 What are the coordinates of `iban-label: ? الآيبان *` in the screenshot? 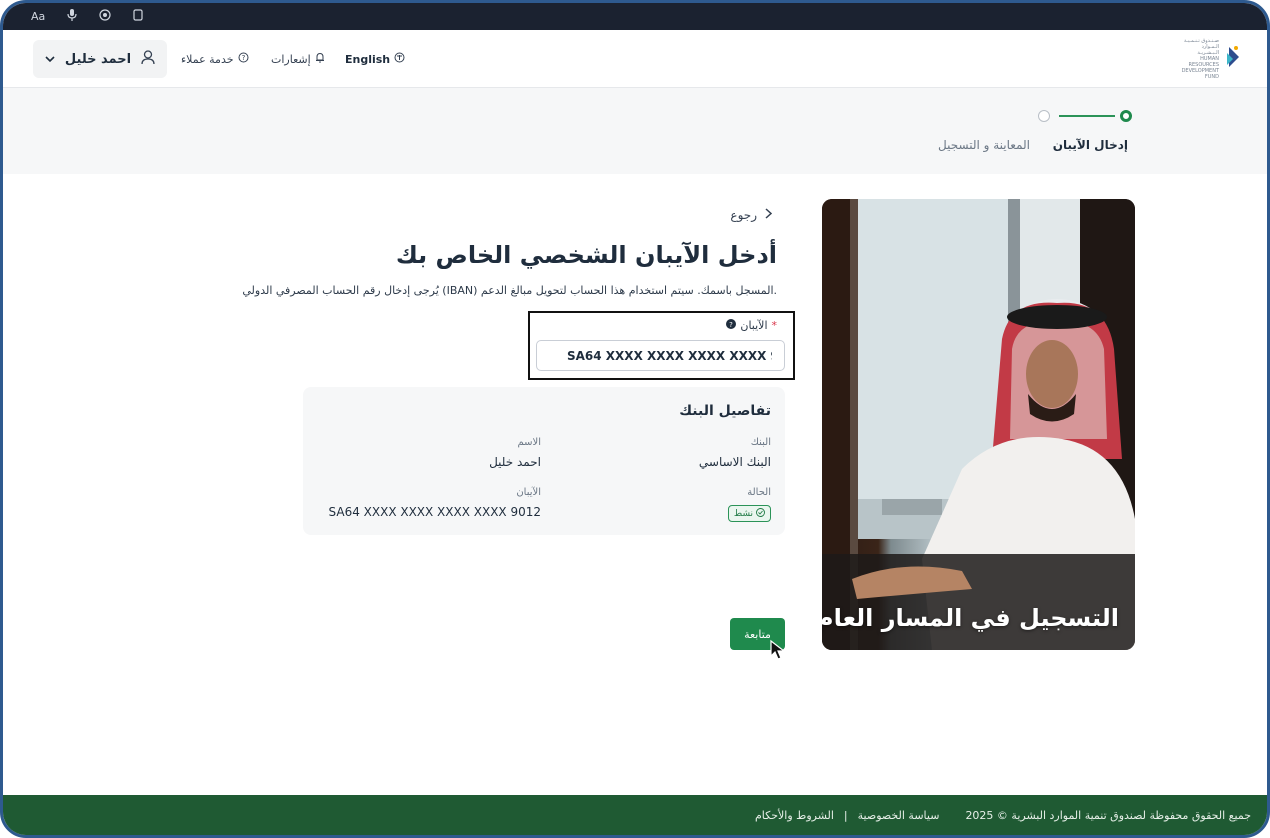 It's located at (751, 325).